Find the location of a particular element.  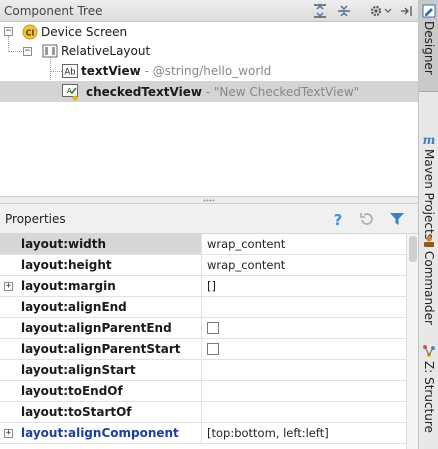

tree-item-hint: - @string/hello_world is located at coordinates (208, 71).